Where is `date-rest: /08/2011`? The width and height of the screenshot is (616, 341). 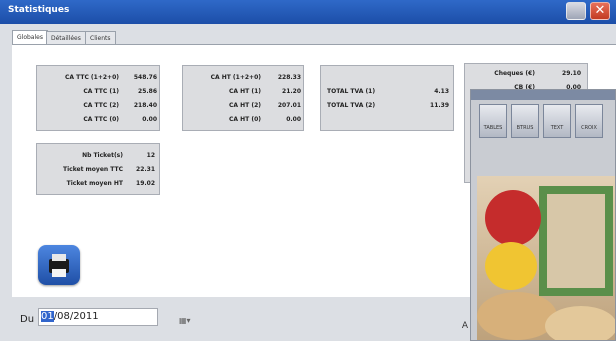
date-rest: /08/2011 is located at coordinates (76, 316).